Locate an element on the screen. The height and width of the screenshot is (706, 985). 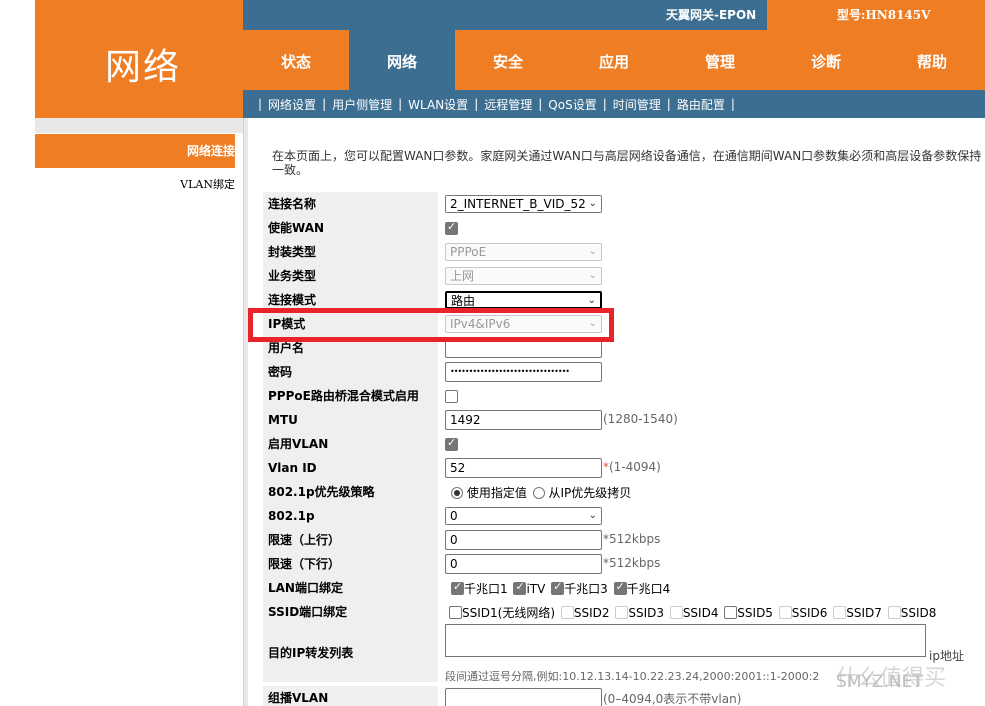
product-name: 天翼网关-EPON is located at coordinates (711, 15).